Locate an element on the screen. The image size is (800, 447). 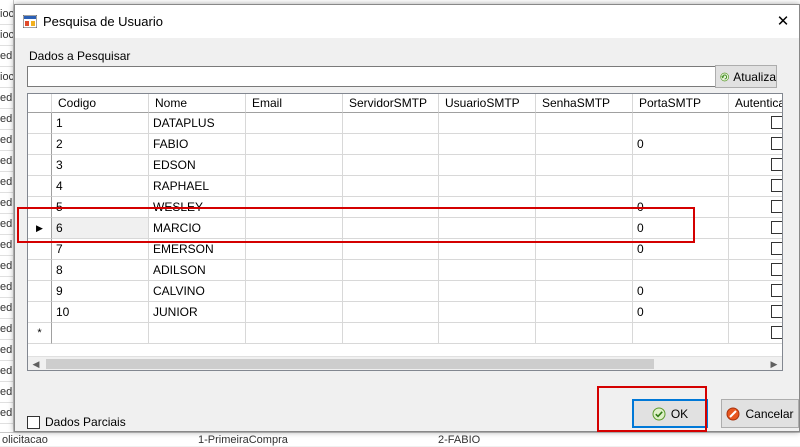
column-header: Email is located at coordinates (294, 103).